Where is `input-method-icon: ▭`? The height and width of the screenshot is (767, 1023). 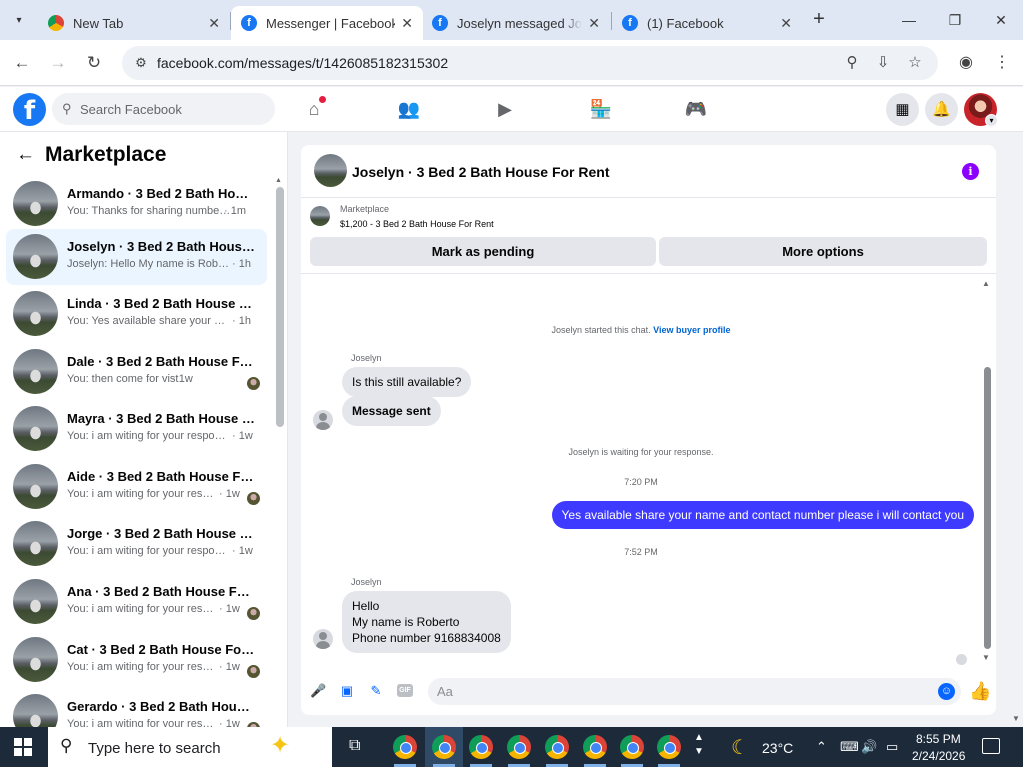
input-method-icon: ▭ is located at coordinates (892, 747).